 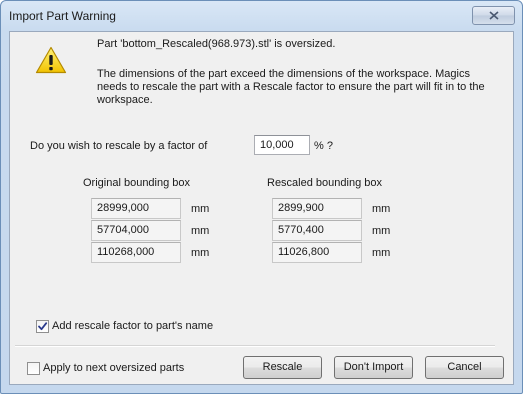 I want to click on rescale-button: Rescale, so click(x=282, y=367).